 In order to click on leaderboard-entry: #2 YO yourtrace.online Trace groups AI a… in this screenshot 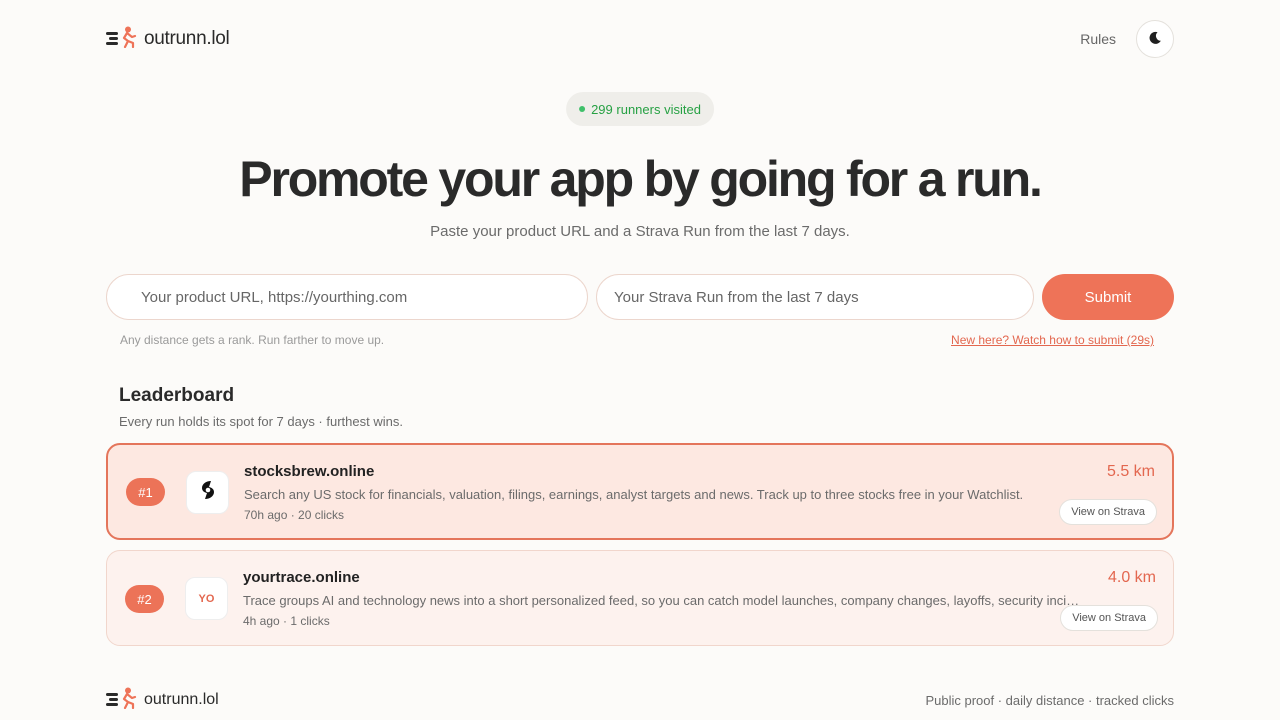, I will do `click(640, 598)`.